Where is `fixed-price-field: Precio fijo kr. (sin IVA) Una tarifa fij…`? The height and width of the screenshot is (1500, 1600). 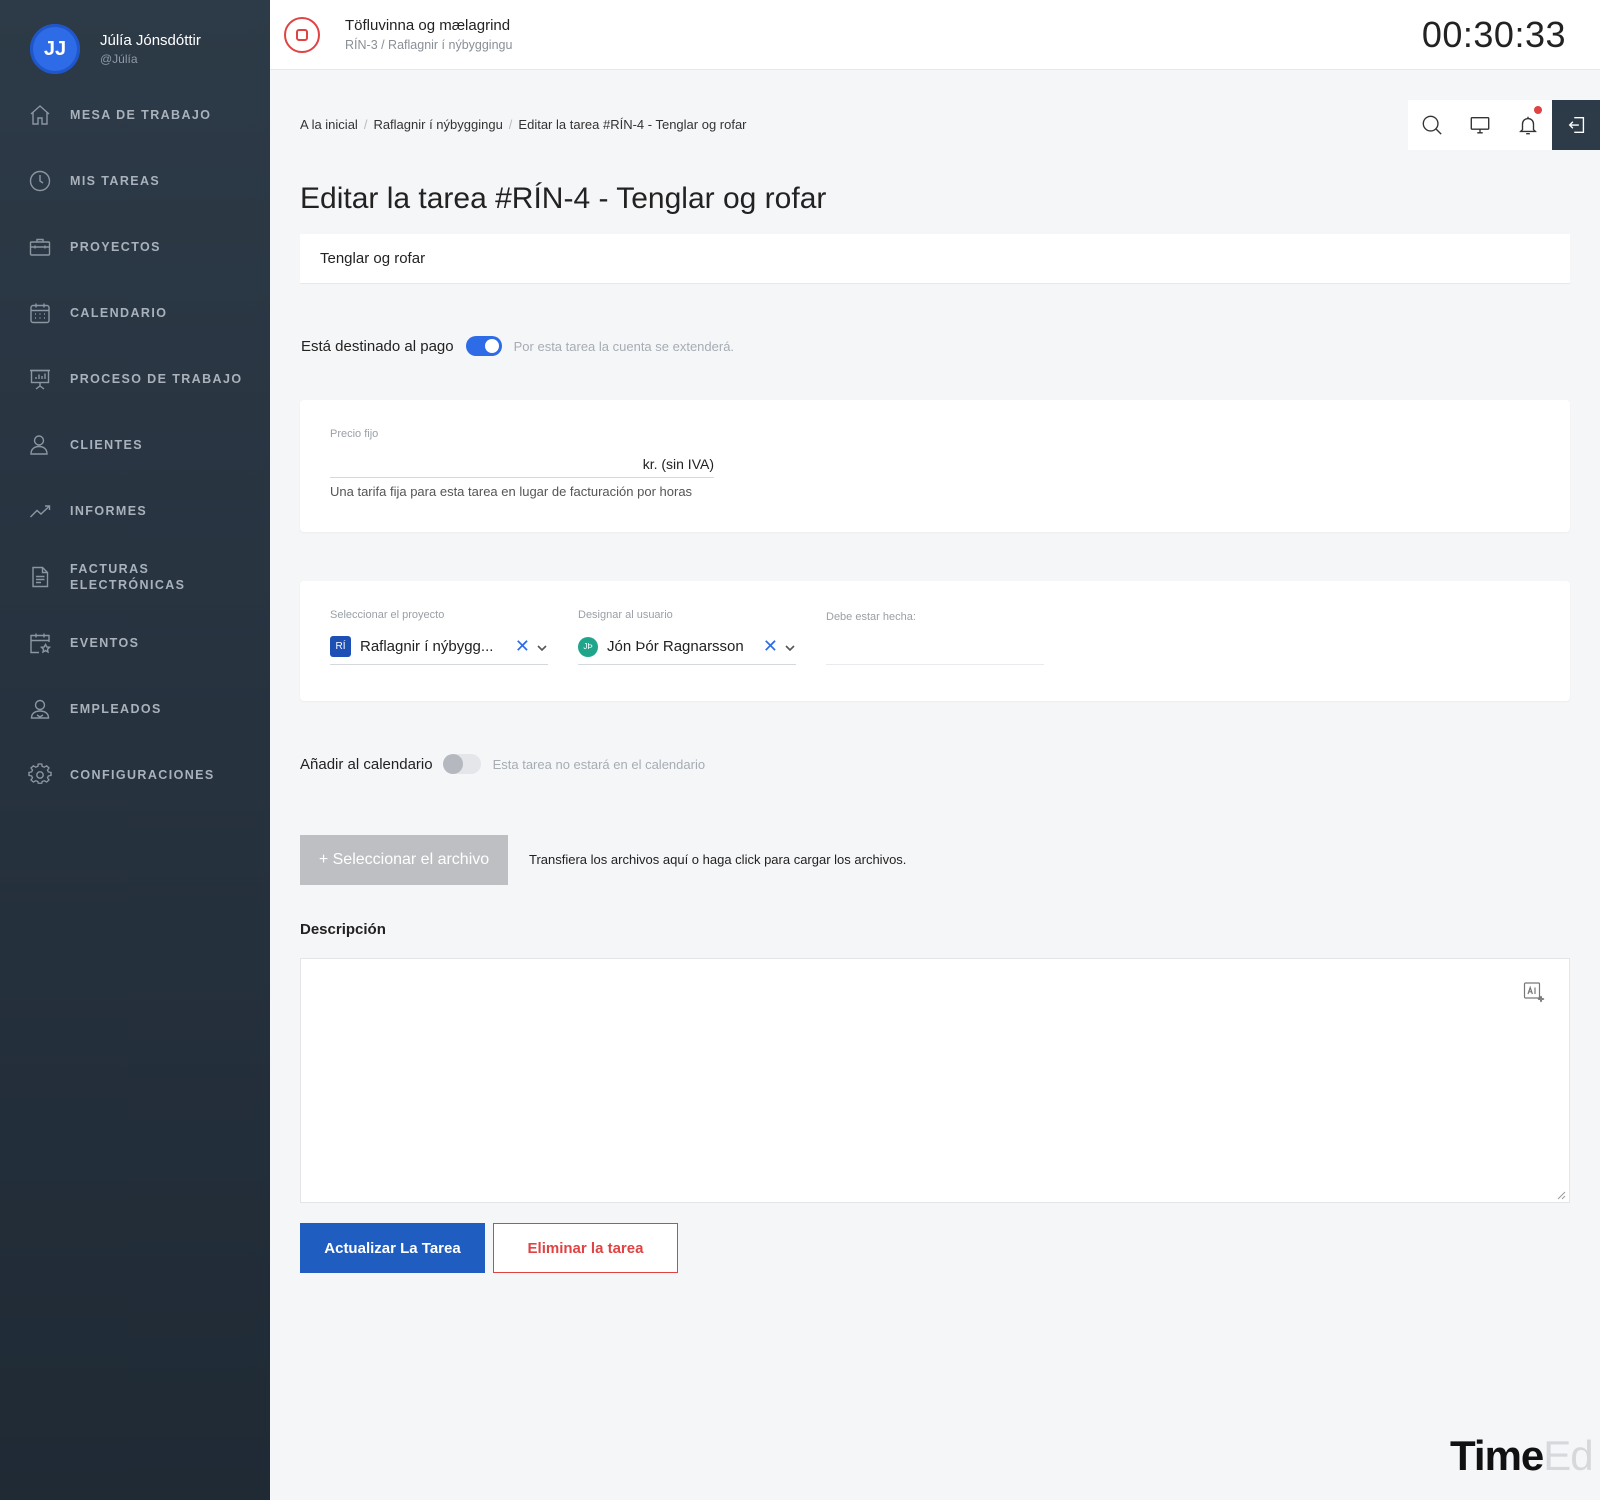 fixed-price-field: Precio fijo kr. (sin IVA) Una tarifa fij… is located at coordinates (522, 463).